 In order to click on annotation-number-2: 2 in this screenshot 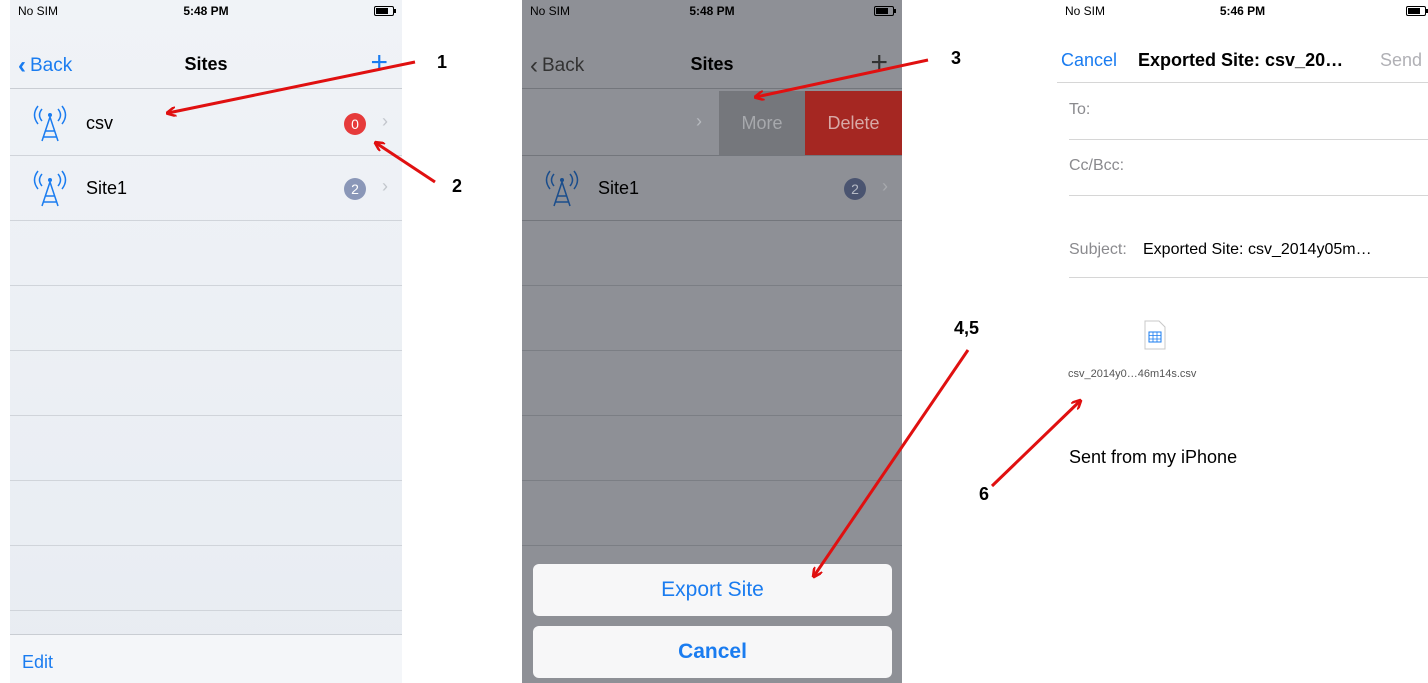, I will do `click(457, 186)`.